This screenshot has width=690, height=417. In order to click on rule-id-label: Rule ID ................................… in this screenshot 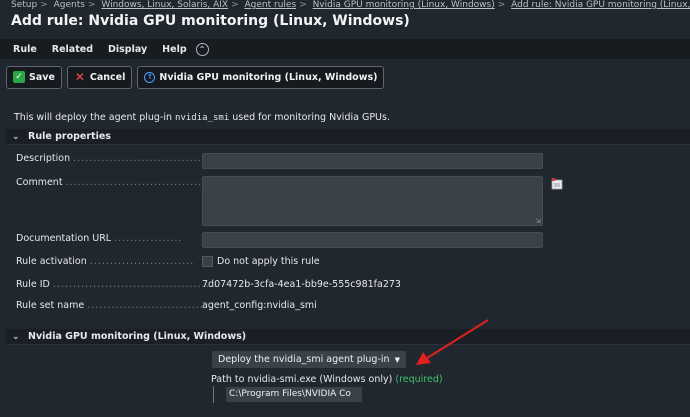, I will do `click(117, 284)`.